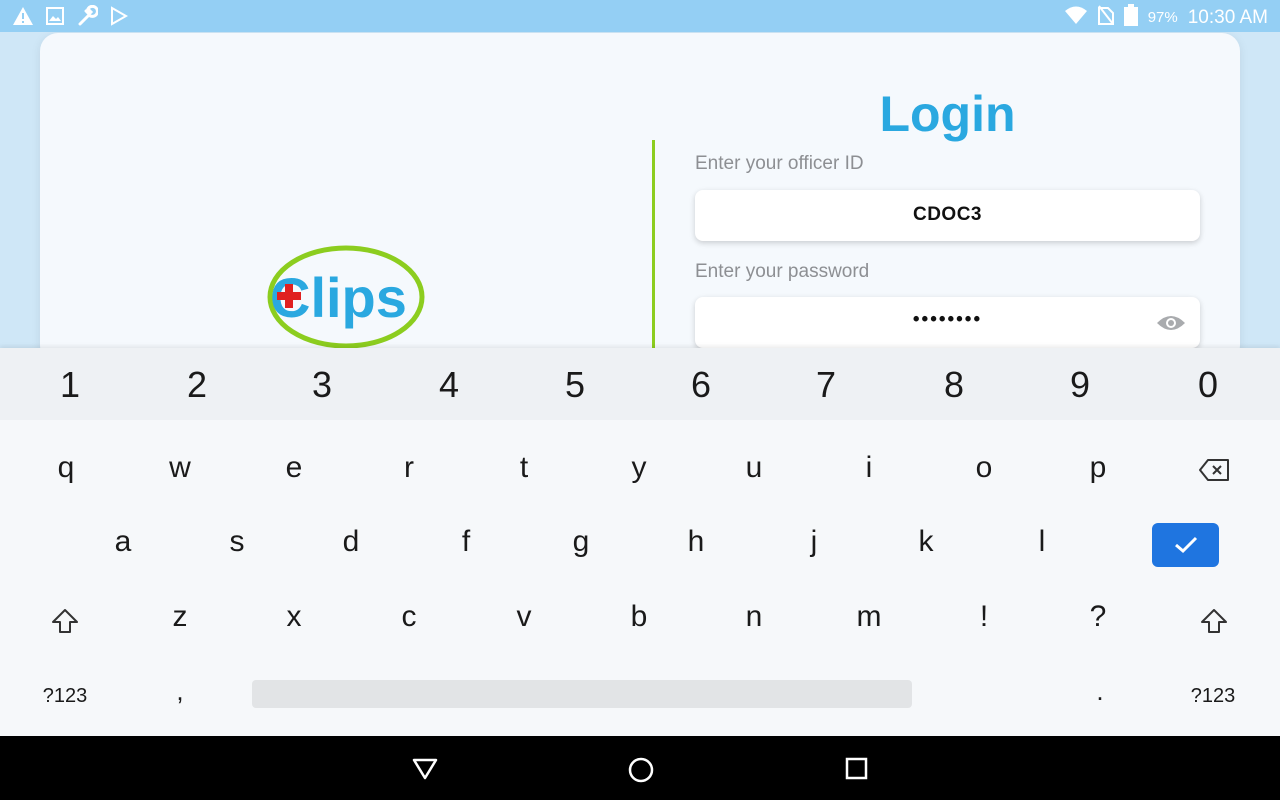  What do you see at coordinates (23, 18) in the screenshot?
I see `warning-icon` at bounding box center [23, 18].